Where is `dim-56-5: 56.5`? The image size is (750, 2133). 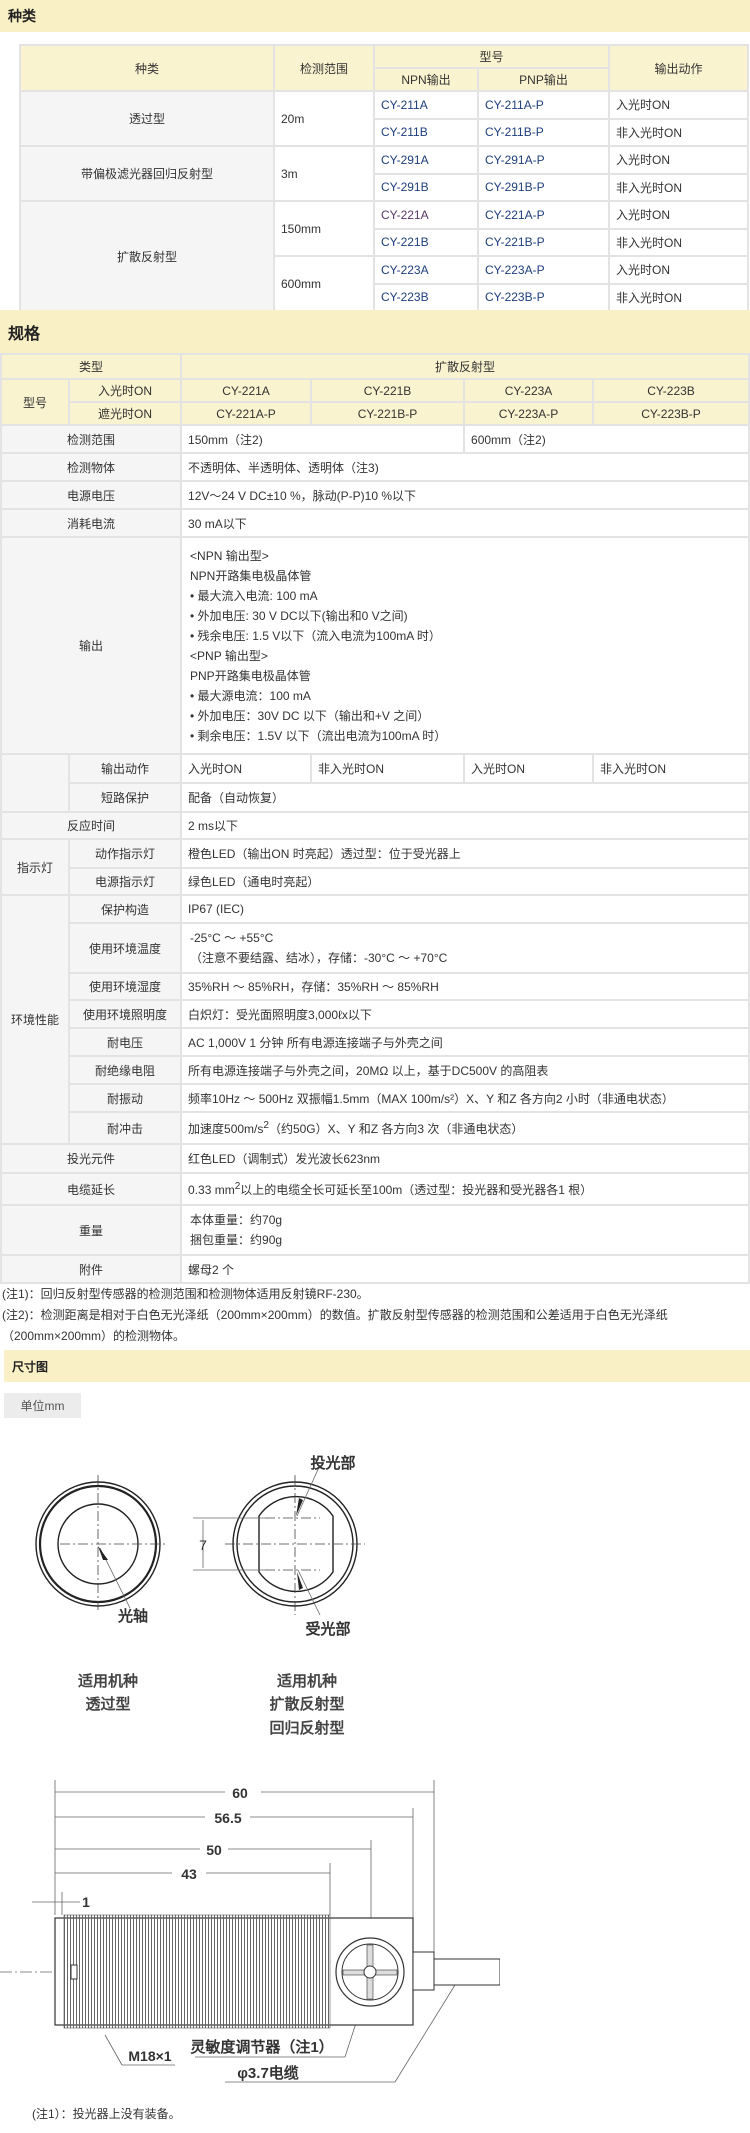
dim-56-5: 56.5 is located at coordinates (227, 1818).